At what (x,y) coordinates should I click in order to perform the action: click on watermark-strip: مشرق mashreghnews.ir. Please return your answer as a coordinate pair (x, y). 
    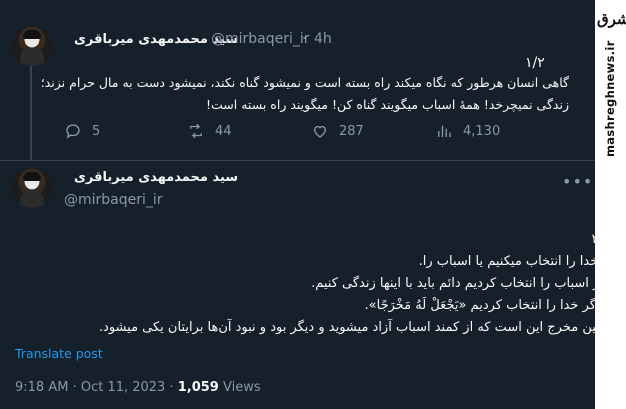
    Looking at the image, I should click on (610, 204).